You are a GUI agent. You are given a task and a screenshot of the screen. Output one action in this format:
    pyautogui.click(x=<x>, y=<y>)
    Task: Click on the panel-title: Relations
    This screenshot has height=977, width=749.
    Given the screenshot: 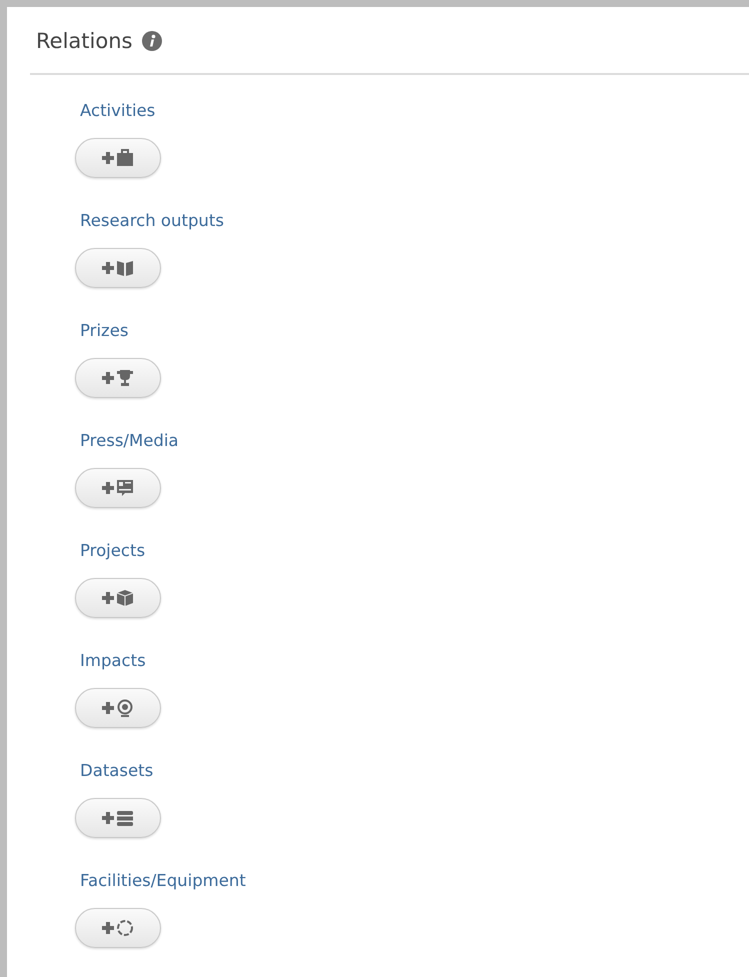 What is the action you would take?
    pyautogui.click(x=84, y=41)
    